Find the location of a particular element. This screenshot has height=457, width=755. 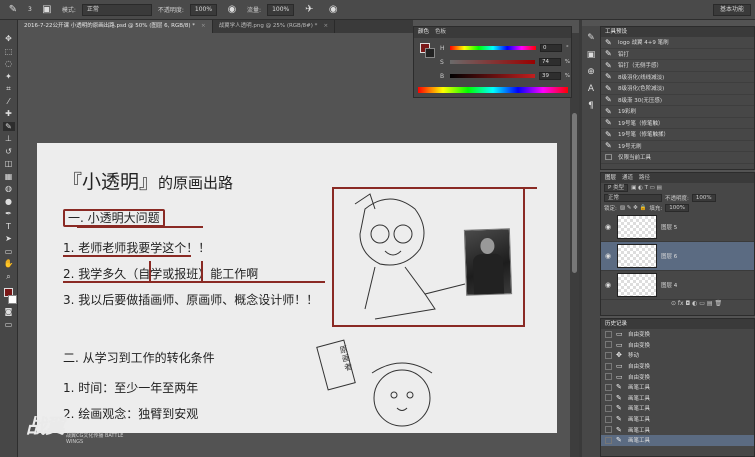

list-item: ✎ 19号无刷 is located at coordinates (677, 146).